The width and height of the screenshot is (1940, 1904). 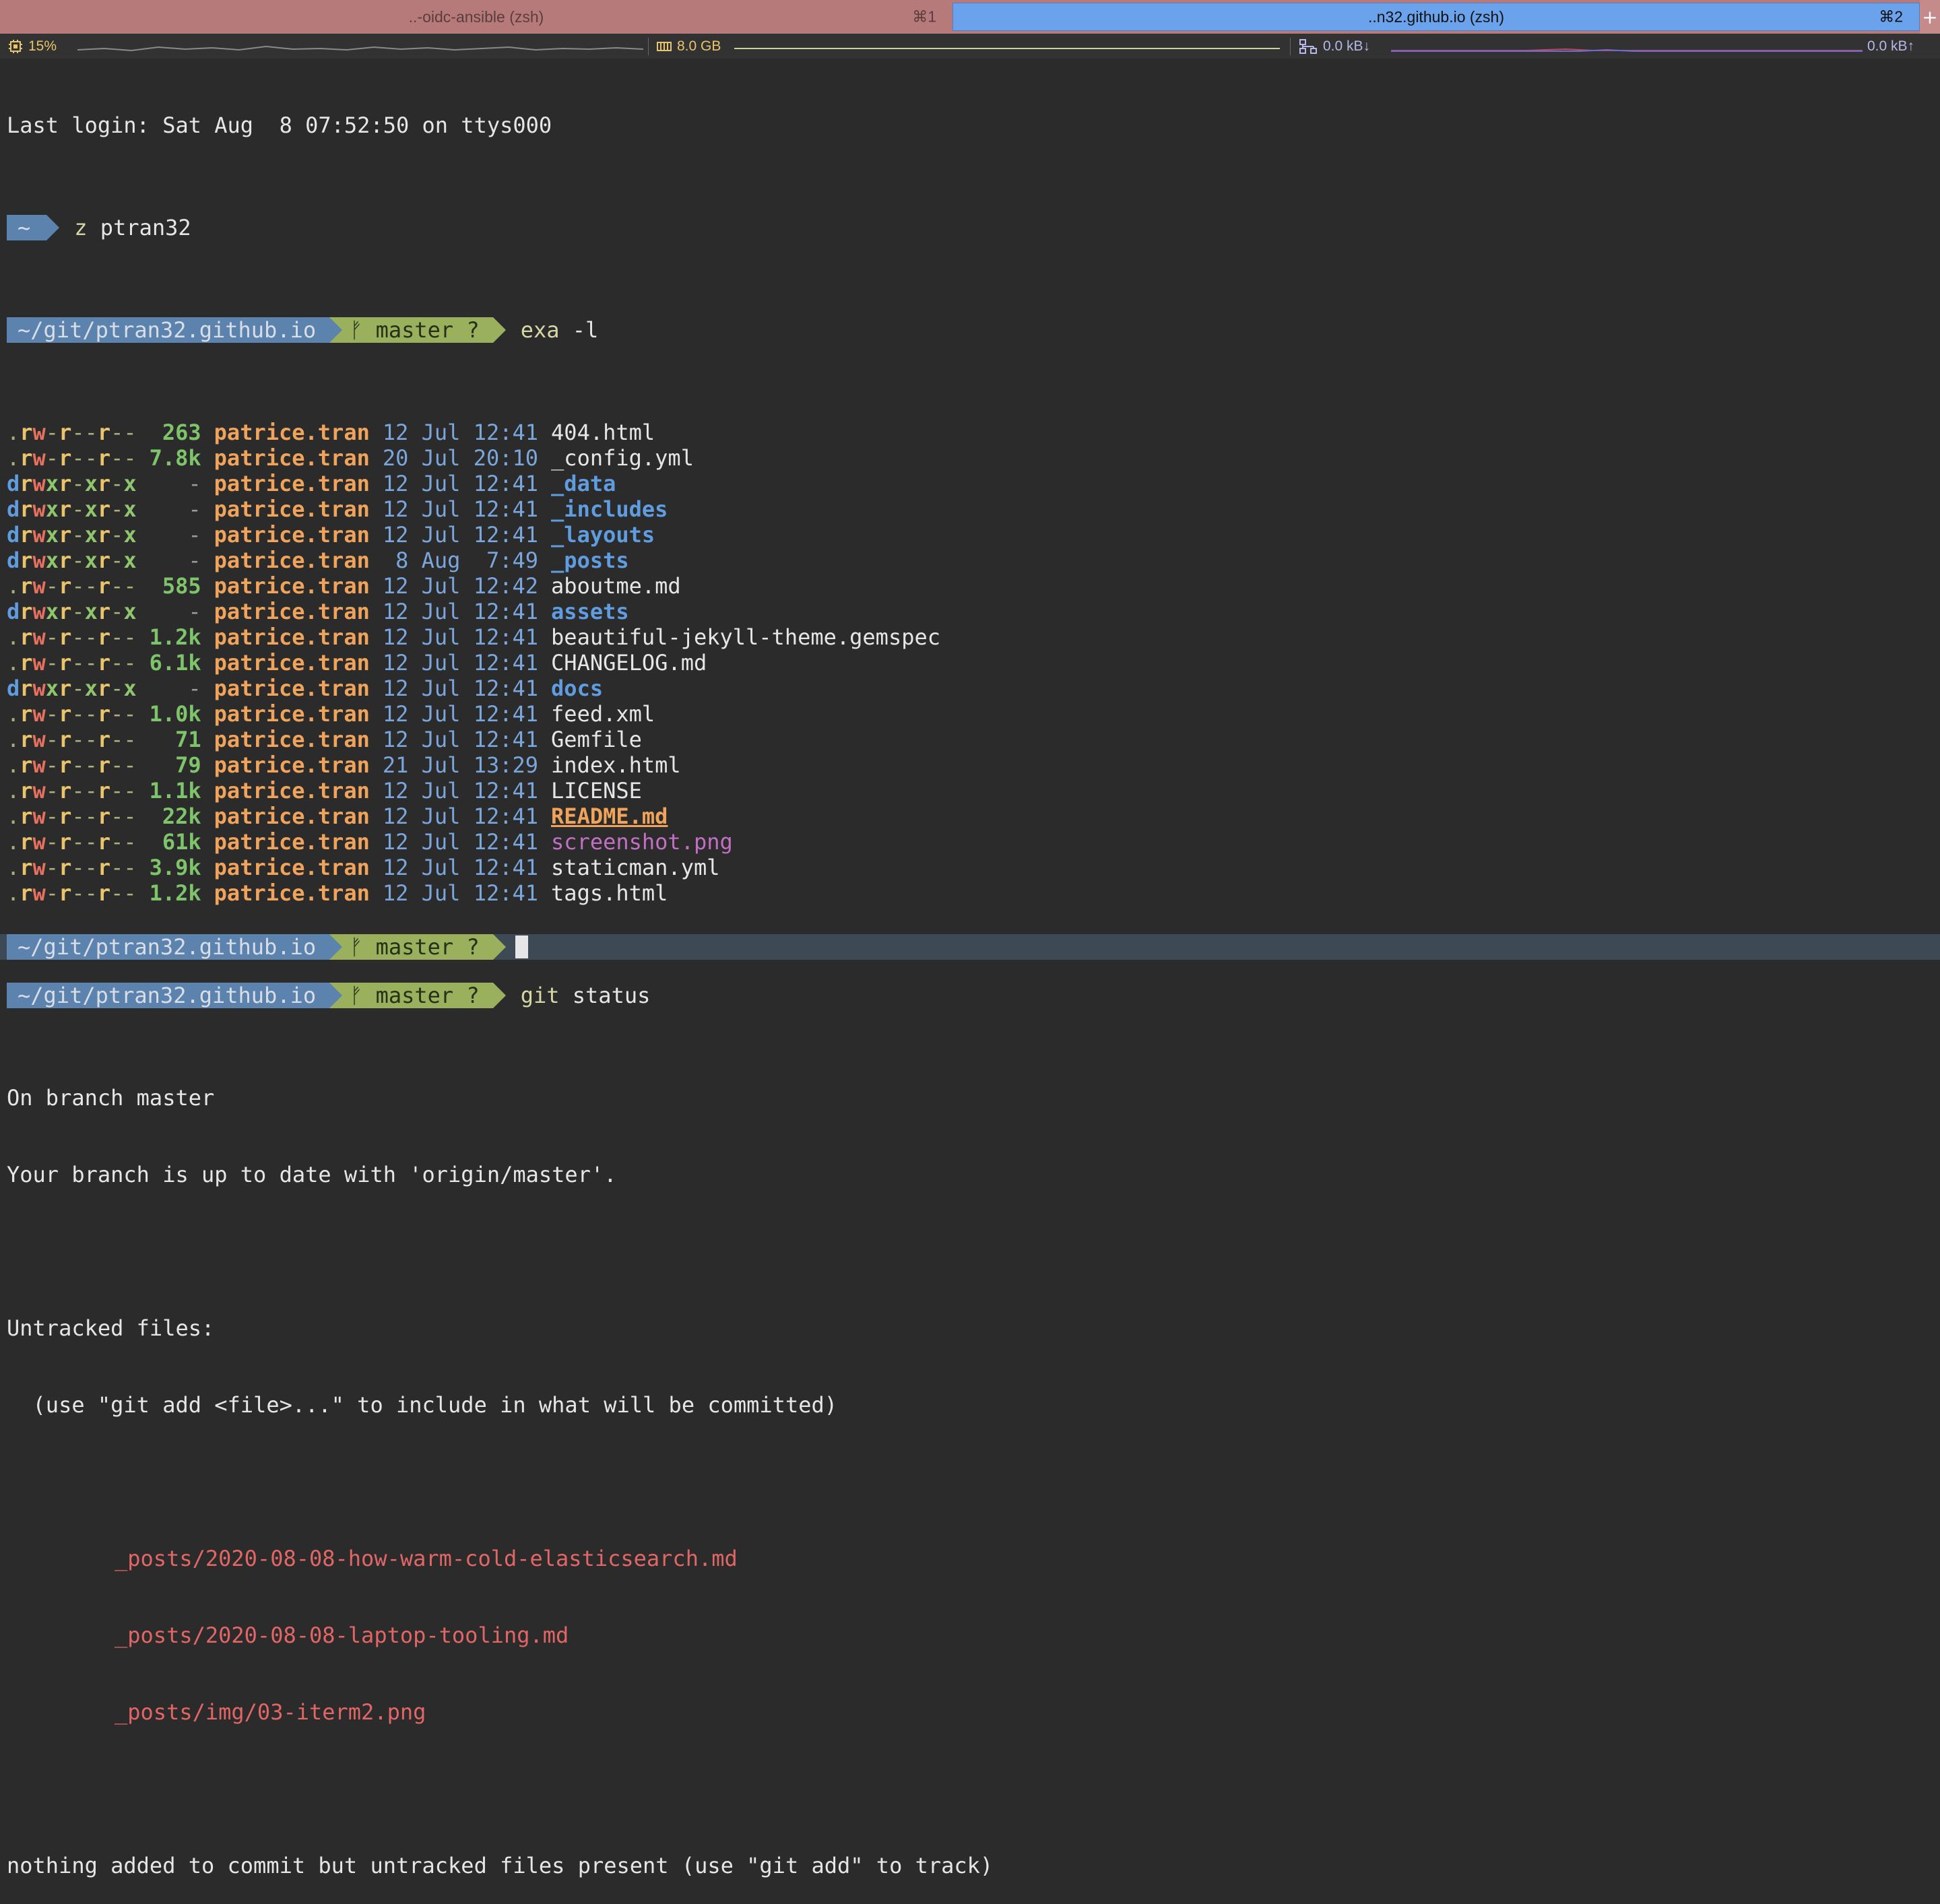 What do you see at coordinates (133, 227) in the screenshot?
I see `prompt-command: z ptran32` at bounding box center [133, 227].